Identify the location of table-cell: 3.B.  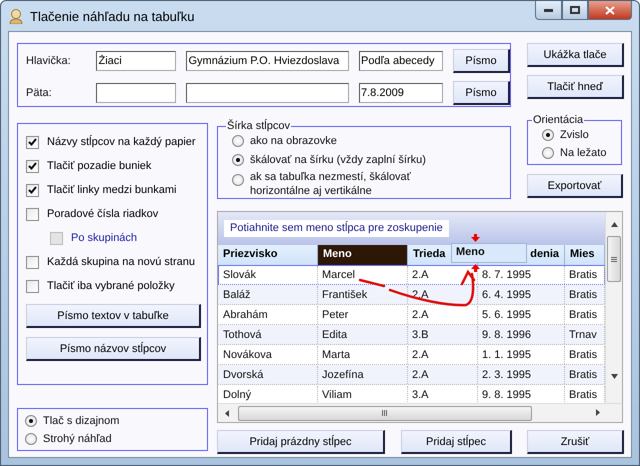
(443, 335).